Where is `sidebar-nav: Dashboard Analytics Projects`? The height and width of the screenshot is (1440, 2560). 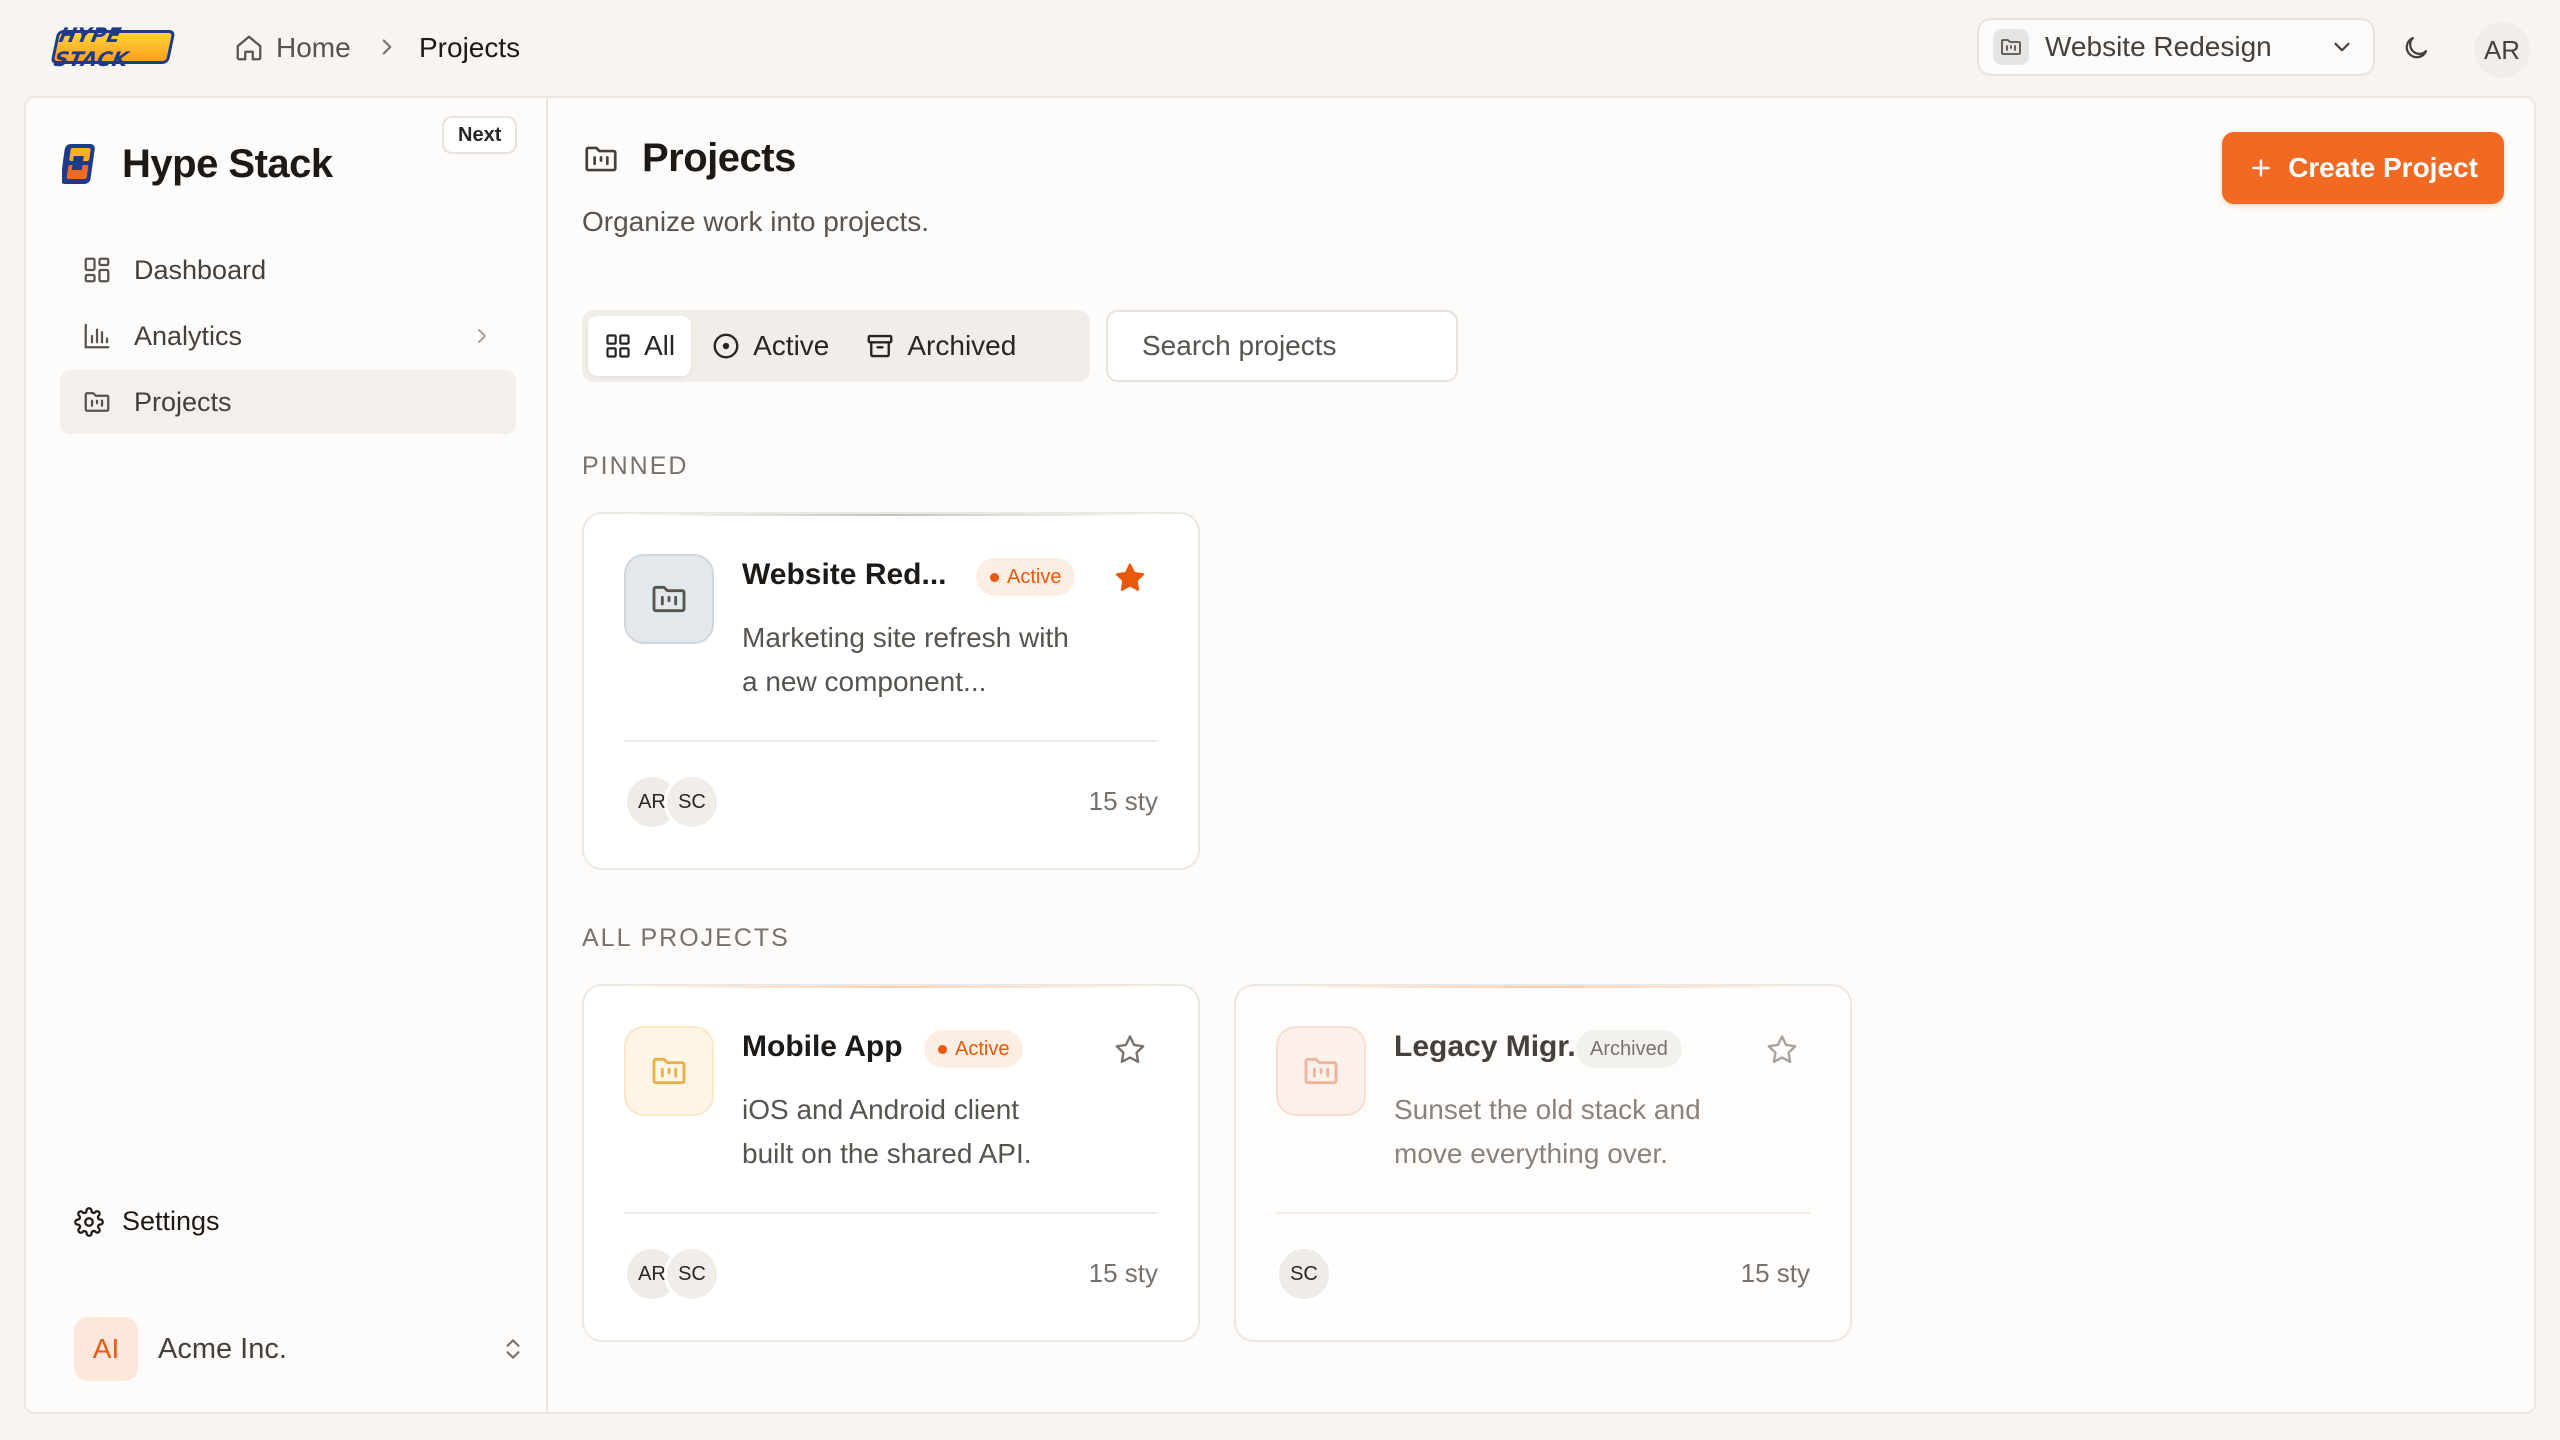
sidebar-nav: Dashboard Analytics Projects is located at coordinates (288, 337).